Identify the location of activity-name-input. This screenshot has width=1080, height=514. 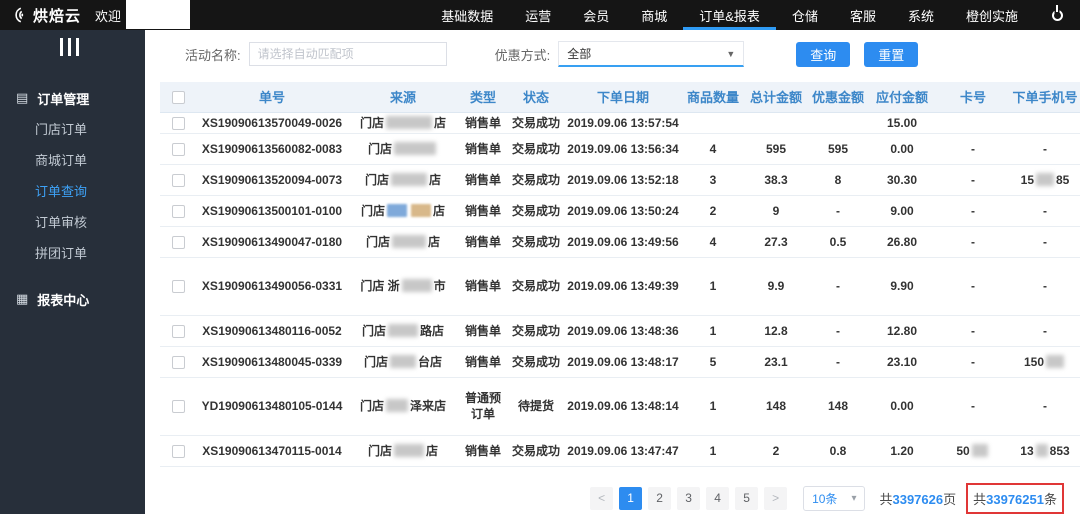
(347, 54).